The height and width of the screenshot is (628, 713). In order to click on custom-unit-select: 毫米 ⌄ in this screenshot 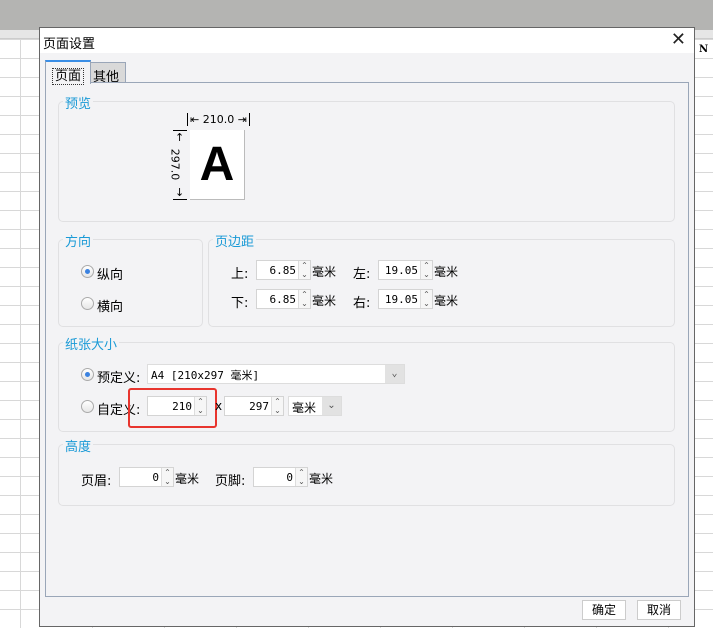, I will do `click(315, 406)`.